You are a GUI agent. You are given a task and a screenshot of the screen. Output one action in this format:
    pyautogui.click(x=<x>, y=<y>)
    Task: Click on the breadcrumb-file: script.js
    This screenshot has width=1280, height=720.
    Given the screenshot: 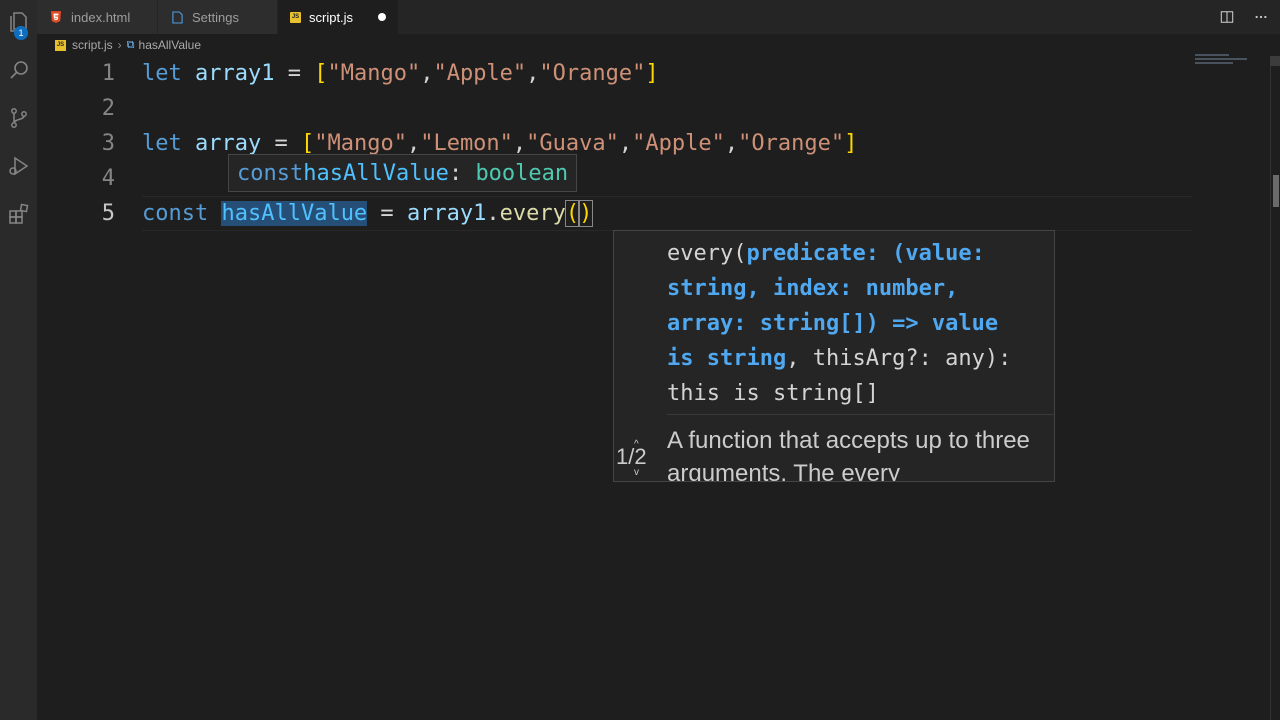 What is the action you would take?
    pyautogui.click(x=92, y=45)
    